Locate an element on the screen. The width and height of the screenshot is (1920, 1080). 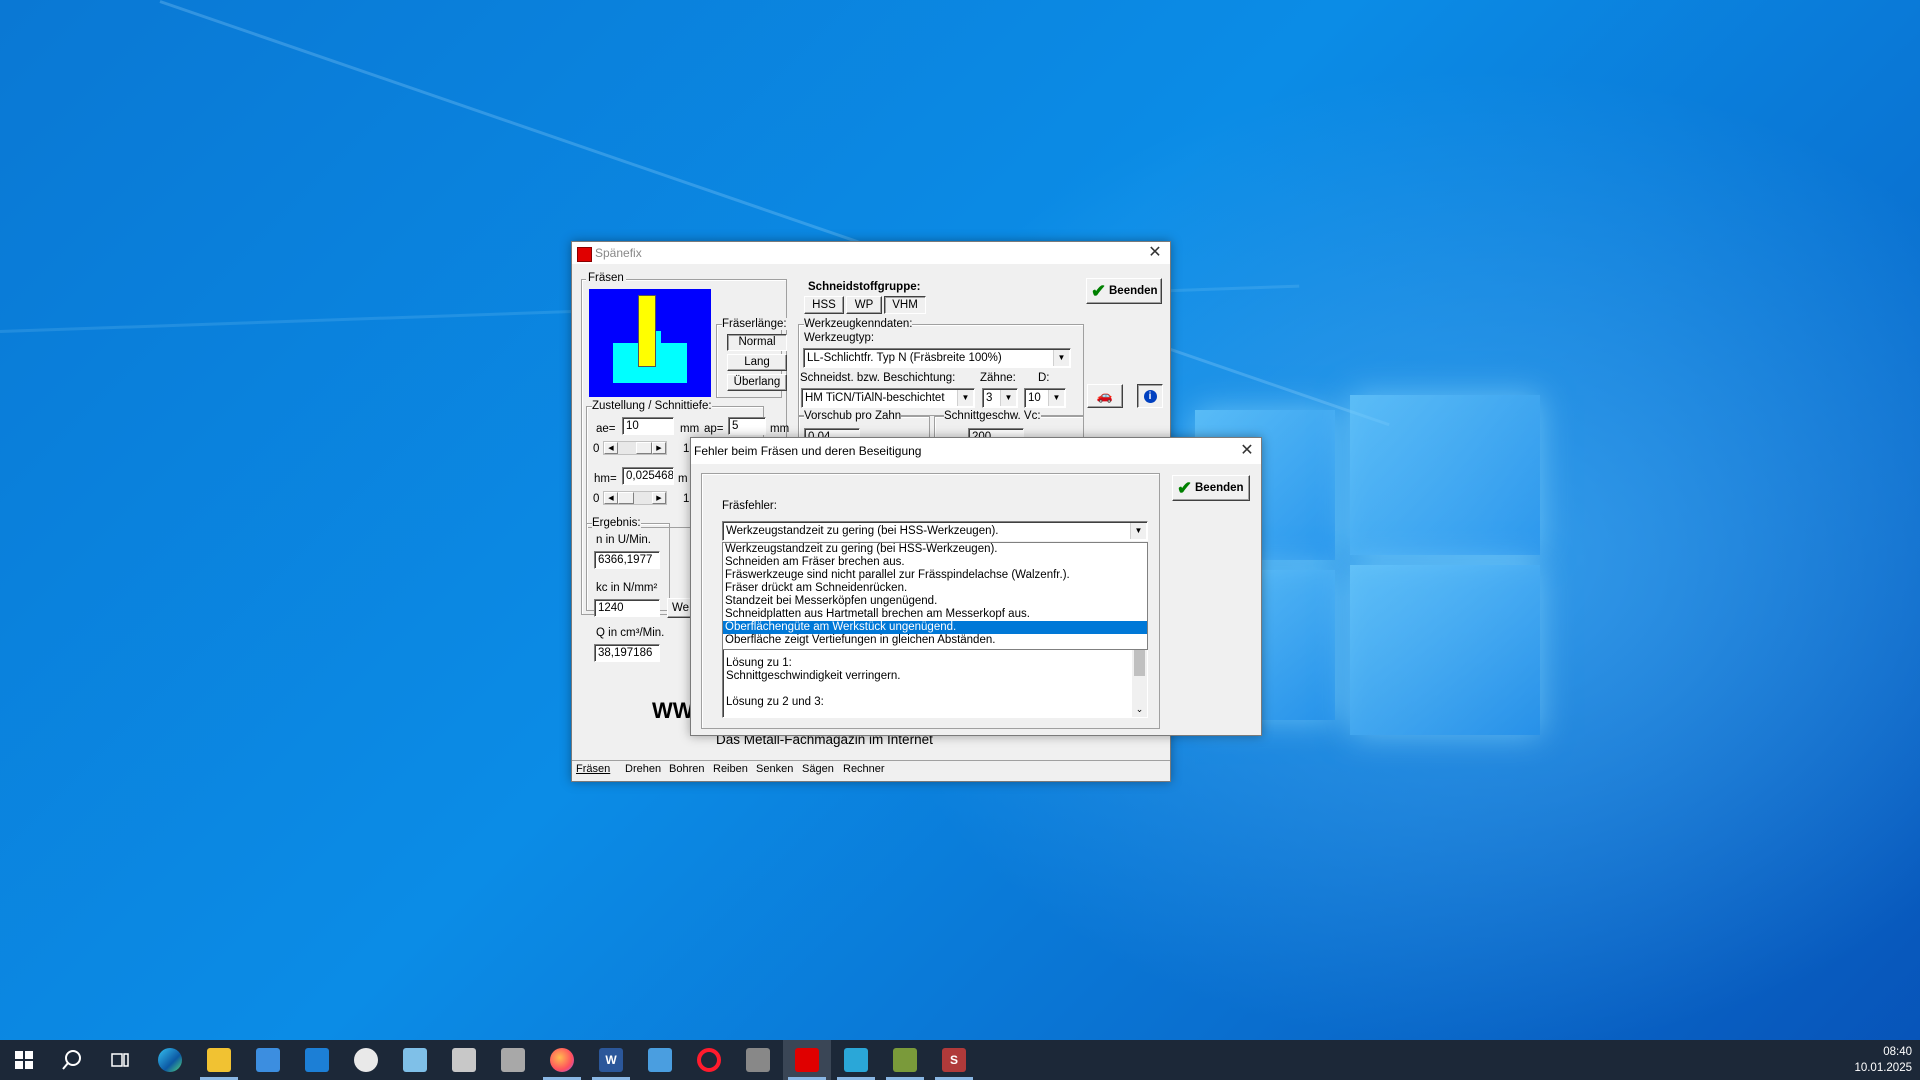
clock-time: 08:40 is located at coordinates (1897, 1052).